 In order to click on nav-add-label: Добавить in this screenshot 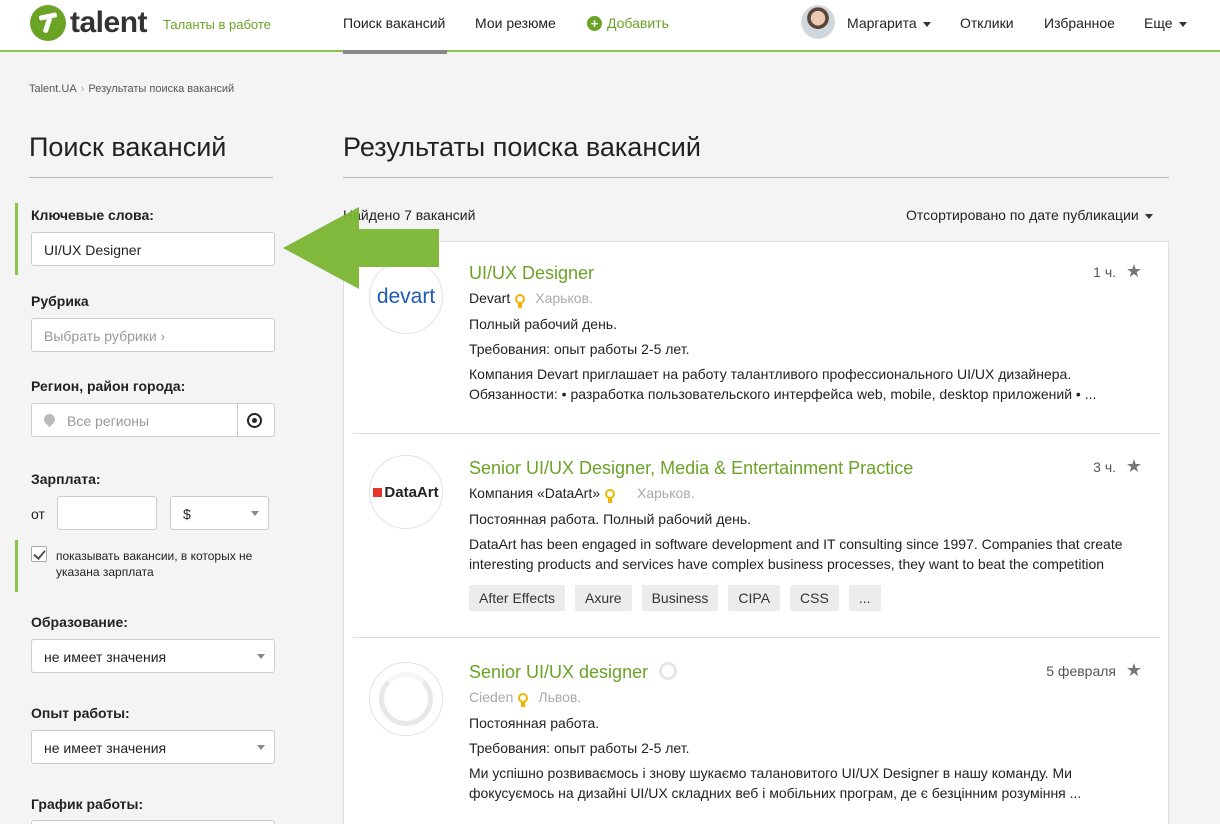, I will do `click(638, 23)`.